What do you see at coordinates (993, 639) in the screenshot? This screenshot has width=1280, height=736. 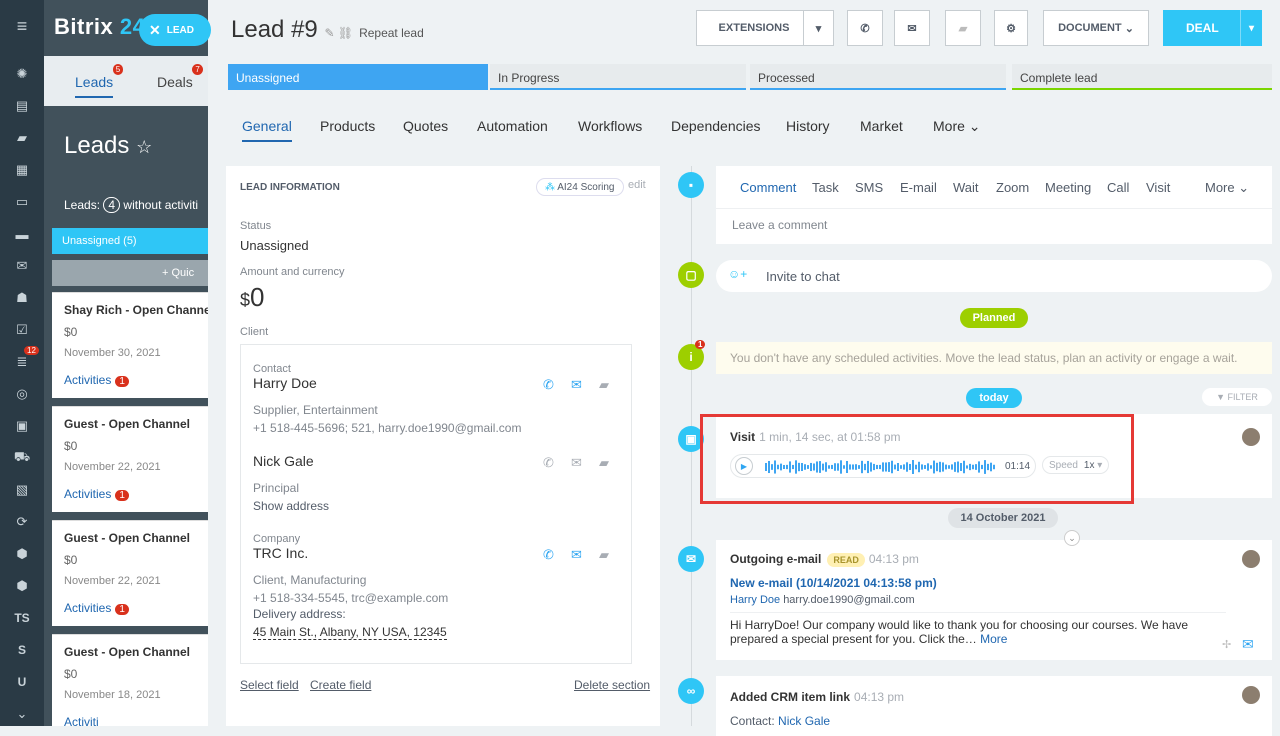 I see `more-link: More` at bounding box center [993, 639].